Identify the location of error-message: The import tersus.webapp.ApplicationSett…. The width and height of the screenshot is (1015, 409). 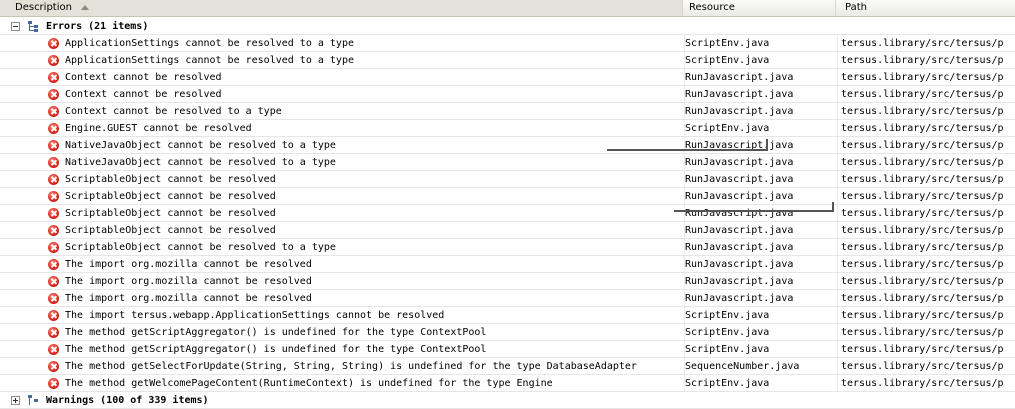
(255, 315).